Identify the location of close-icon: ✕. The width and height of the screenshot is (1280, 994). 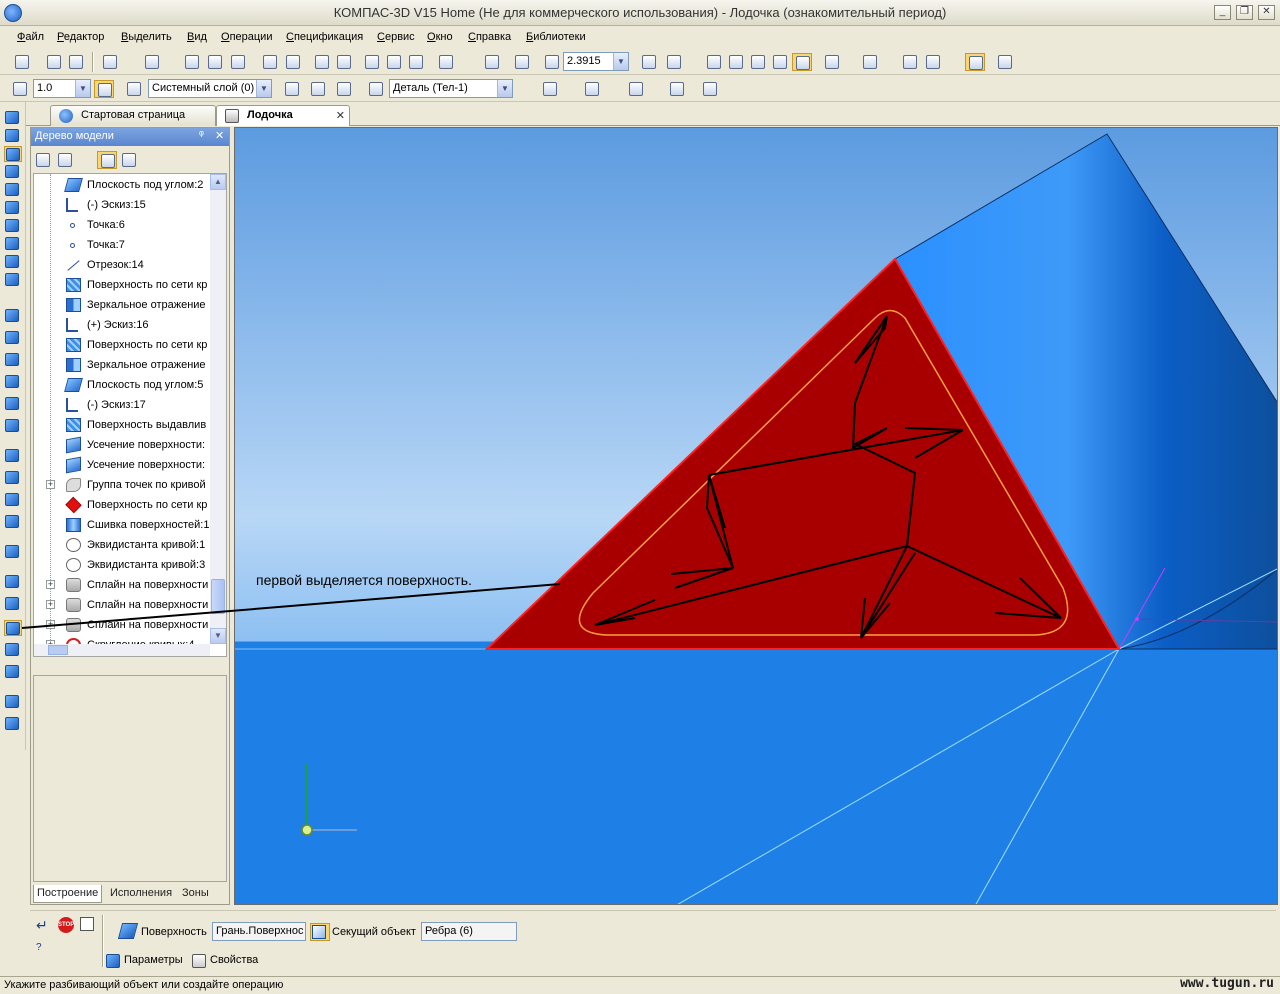
(340, 115).